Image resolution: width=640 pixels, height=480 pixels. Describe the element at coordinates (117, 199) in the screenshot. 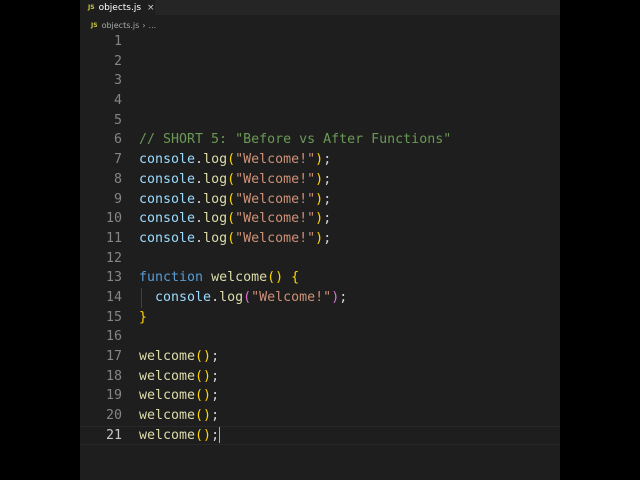

I see `line-number: 9` at that location.